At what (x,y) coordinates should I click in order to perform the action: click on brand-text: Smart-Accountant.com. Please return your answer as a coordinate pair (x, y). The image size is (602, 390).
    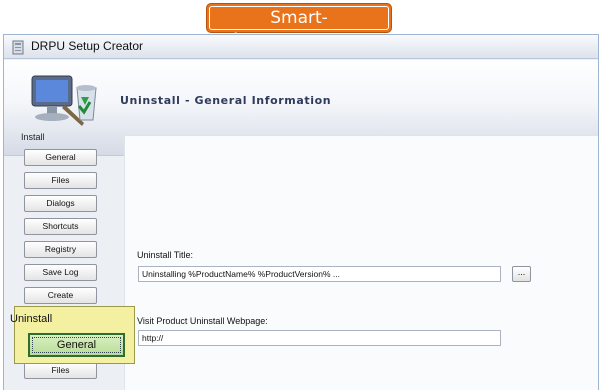
    Looking at the image, I should click on (299, 28).